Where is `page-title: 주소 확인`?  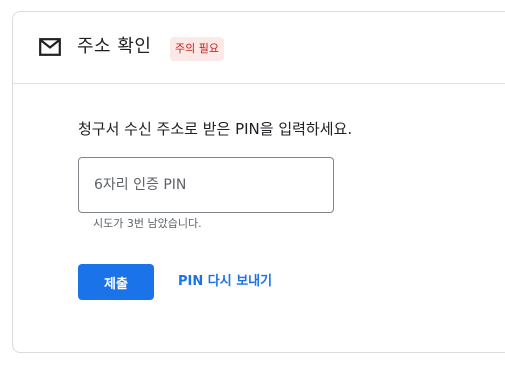
page-title: 주소 확인 is located at coordinates (114, 46).